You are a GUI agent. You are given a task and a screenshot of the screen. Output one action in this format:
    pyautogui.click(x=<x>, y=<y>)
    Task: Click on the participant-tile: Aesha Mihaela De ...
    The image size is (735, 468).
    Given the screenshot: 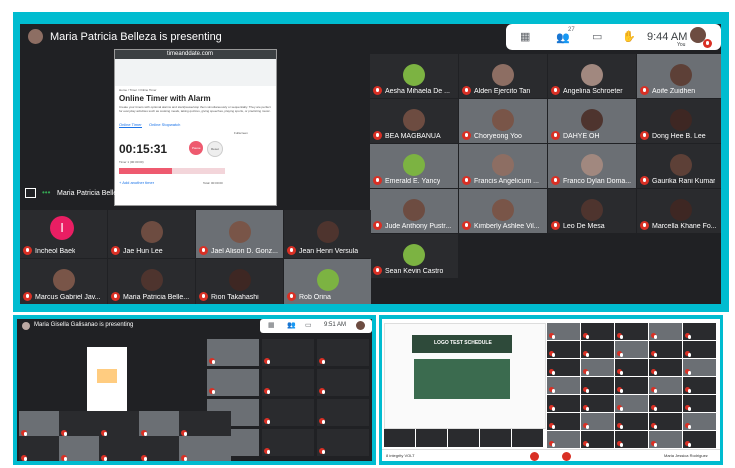 What is the action you would take?
    pyautogui.click(x=414, y=76)
    